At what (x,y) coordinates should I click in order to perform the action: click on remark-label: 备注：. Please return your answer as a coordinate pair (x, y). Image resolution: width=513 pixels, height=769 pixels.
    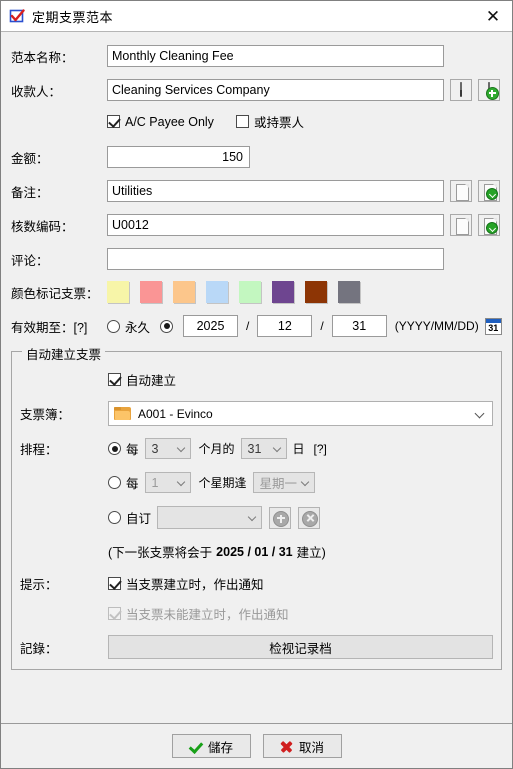
    Looking at the image, I should click on (30, 192).